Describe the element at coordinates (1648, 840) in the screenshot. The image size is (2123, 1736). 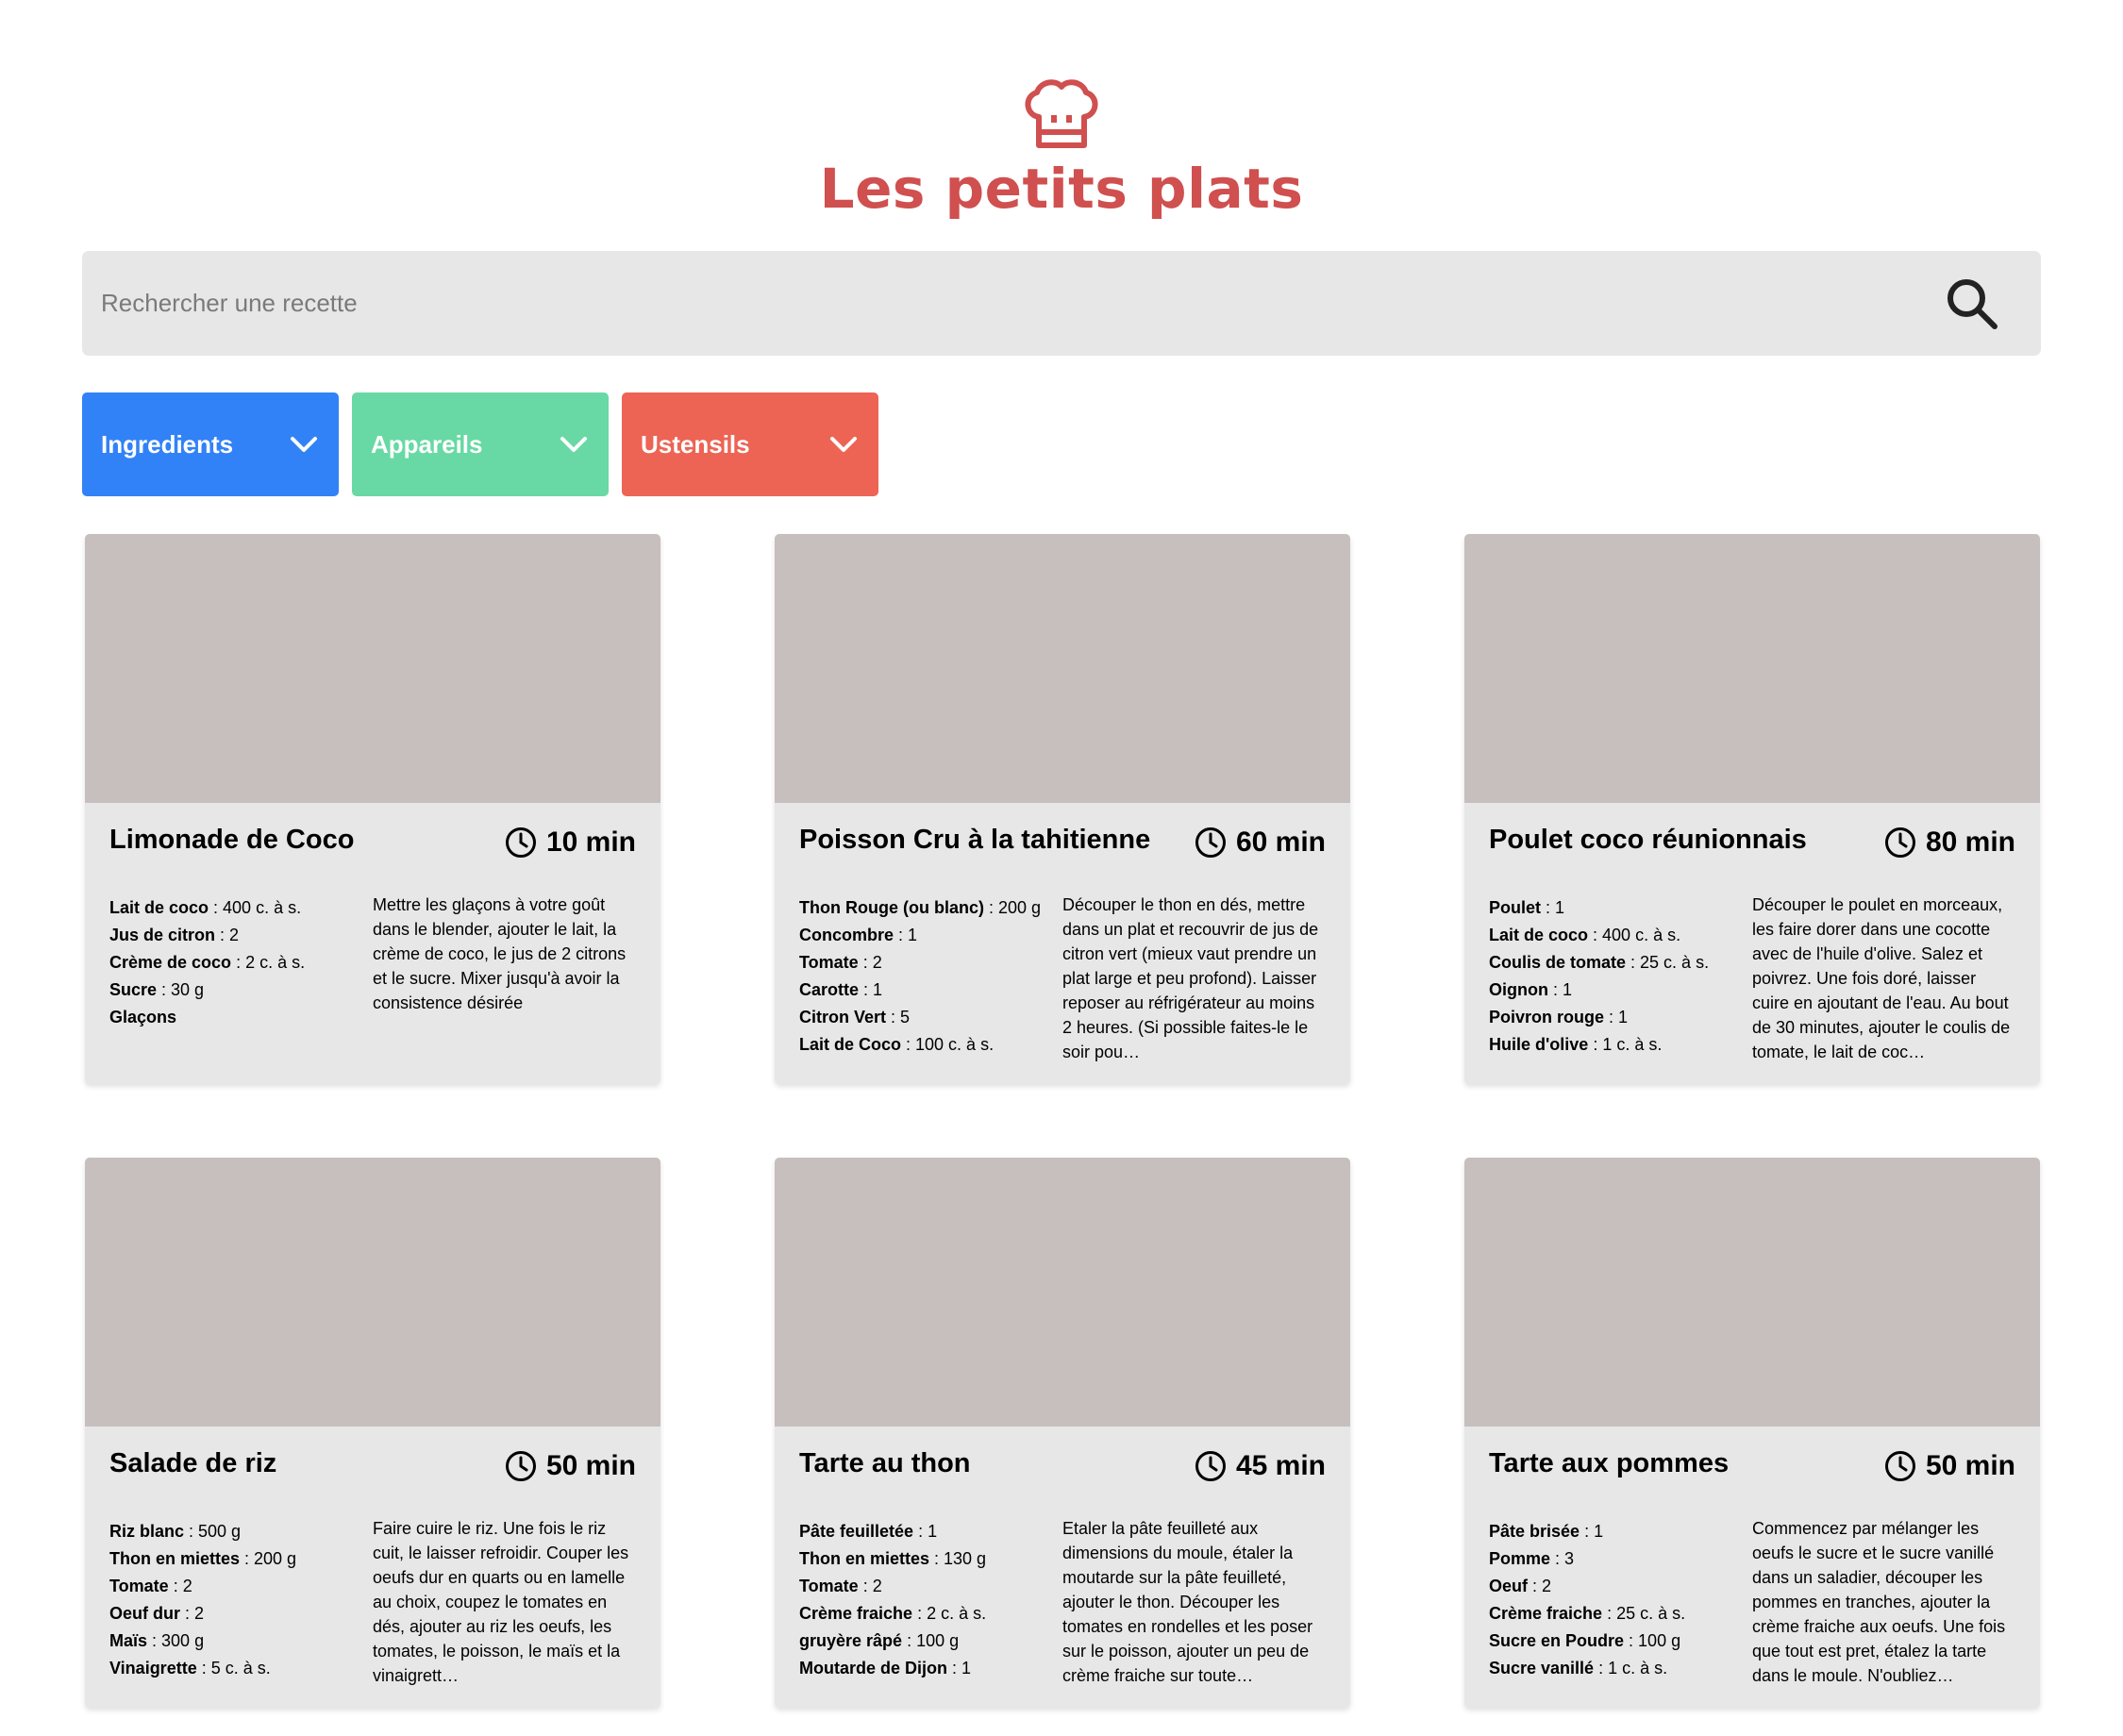
I see `recipe-name: Poulet coco réunionnais` at that location.